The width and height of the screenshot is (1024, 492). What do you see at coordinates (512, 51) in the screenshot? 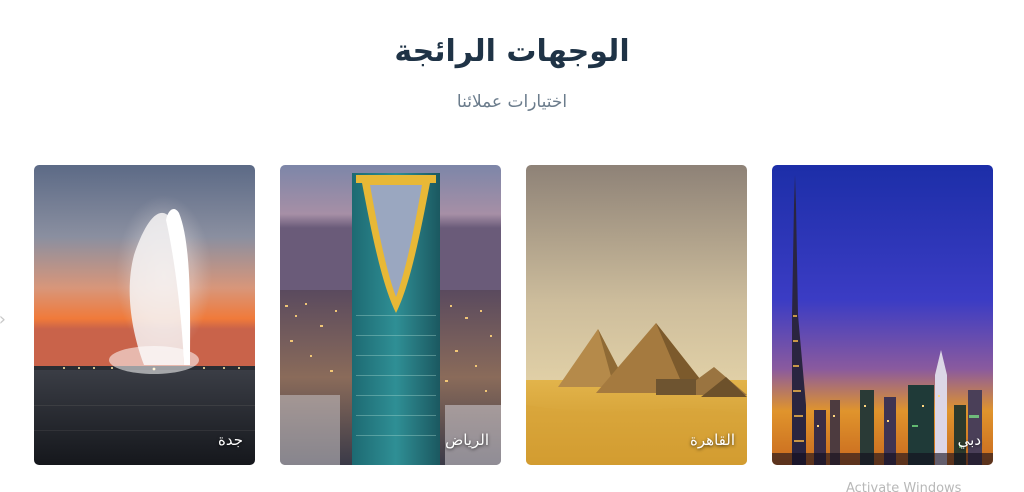
I see `section-title: الوجهات الرائجة` at bounding box center [512, 51].